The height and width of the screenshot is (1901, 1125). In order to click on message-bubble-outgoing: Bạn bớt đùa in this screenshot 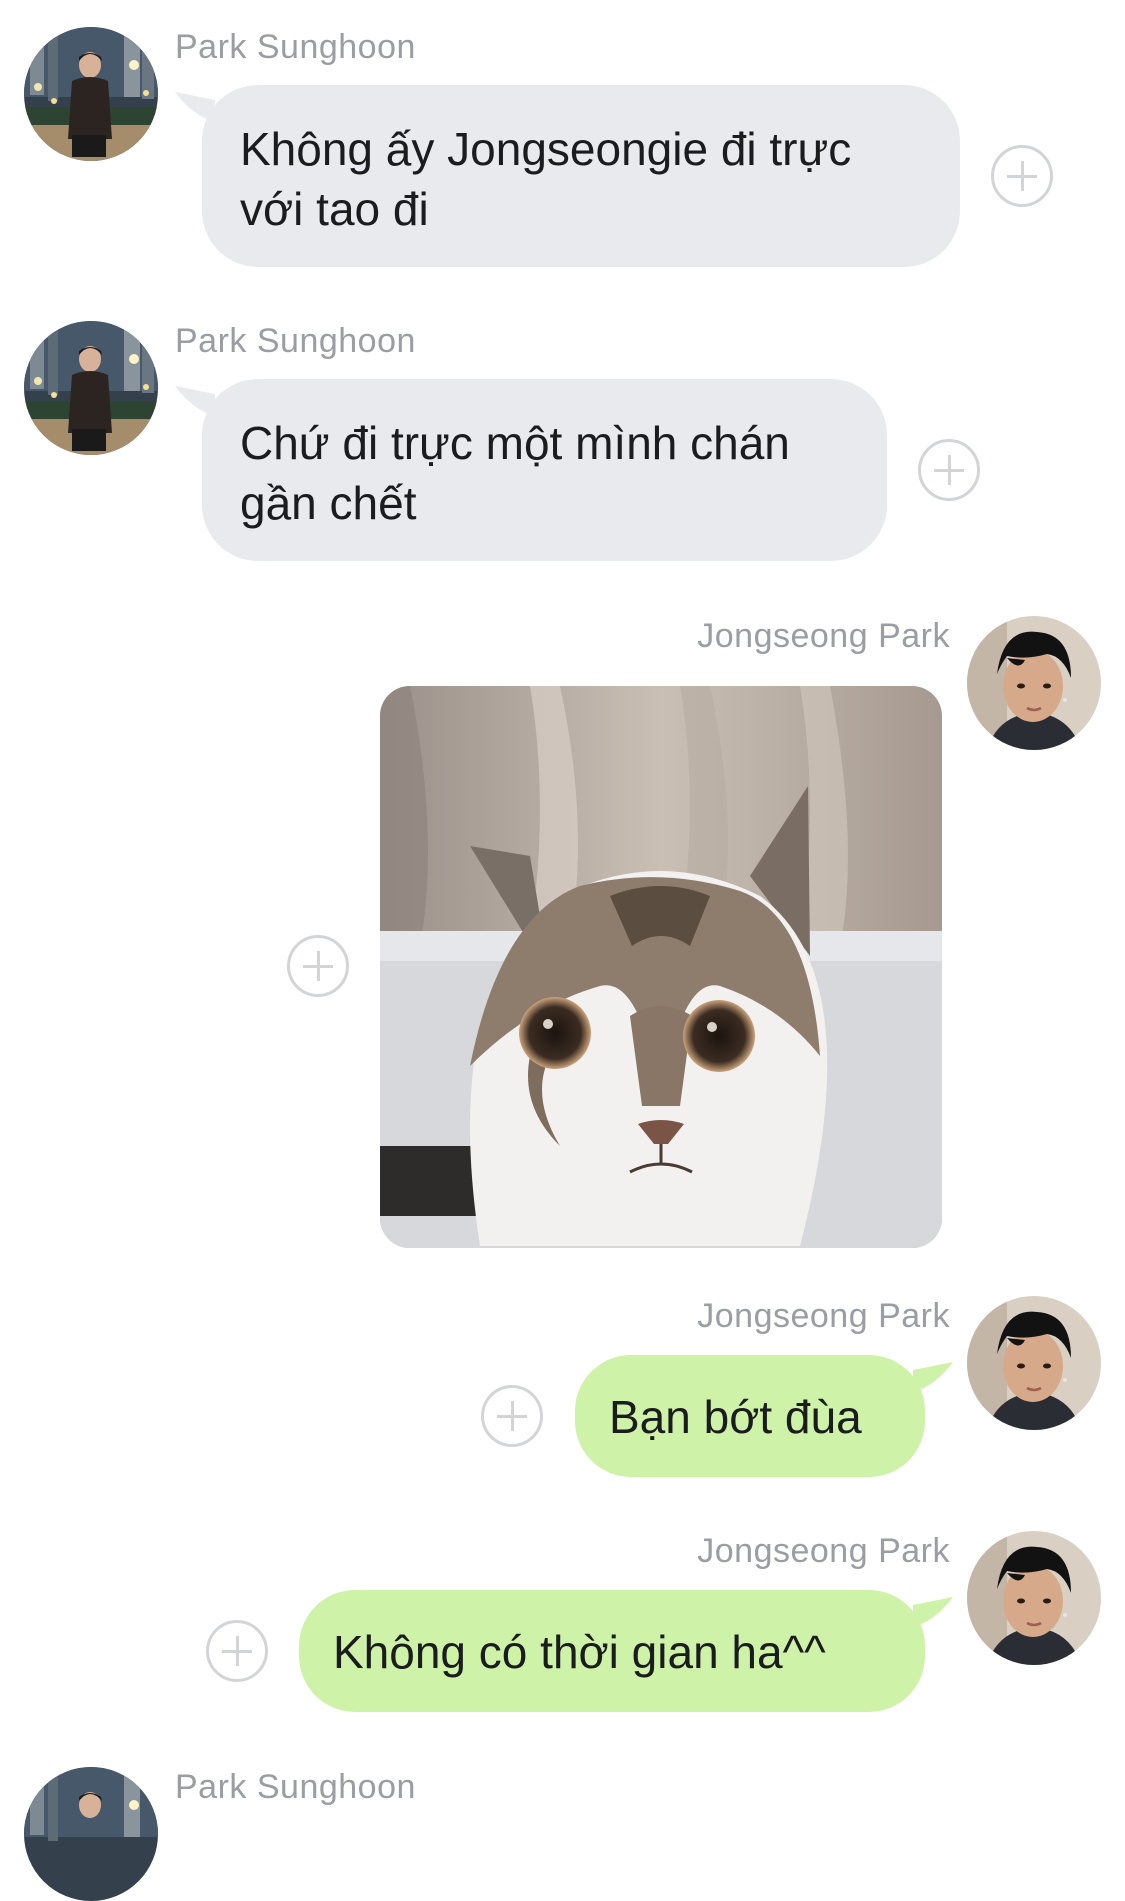, I will do `click(750, 1416)`.